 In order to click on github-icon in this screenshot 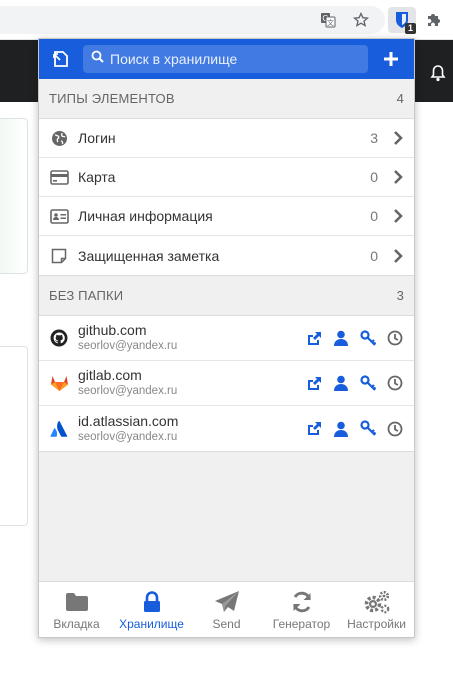, I will do `click(59, 338)`.